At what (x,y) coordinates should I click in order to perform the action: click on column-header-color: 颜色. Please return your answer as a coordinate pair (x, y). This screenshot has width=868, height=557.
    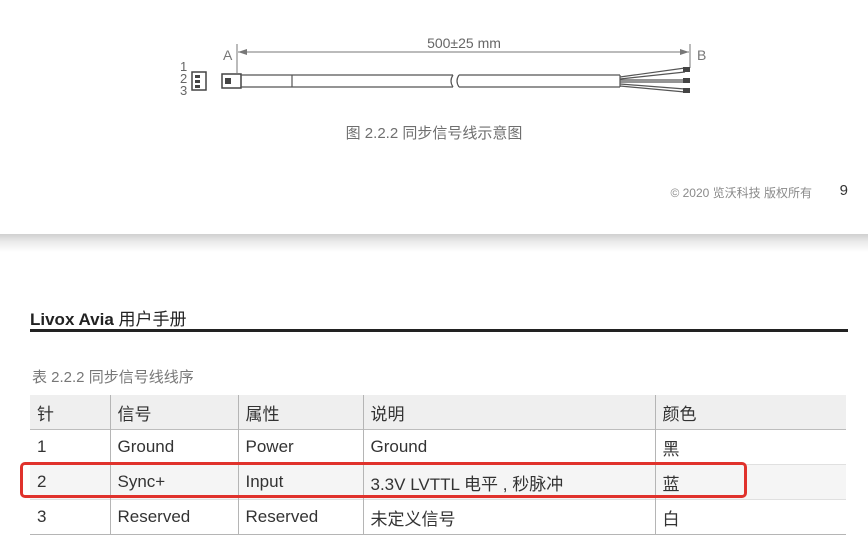
    Looking at the image, I should click on (750, 412).